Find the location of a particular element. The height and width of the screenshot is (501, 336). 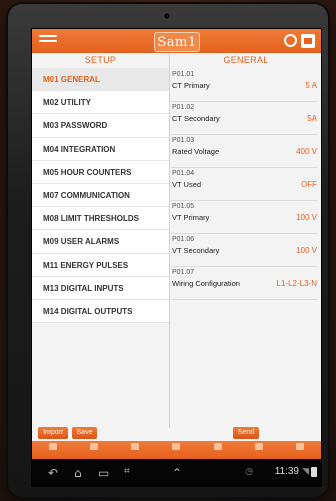

menu-item-hour-counters: M05 HOUR COUNTERS is located at coordinates (100, 172).